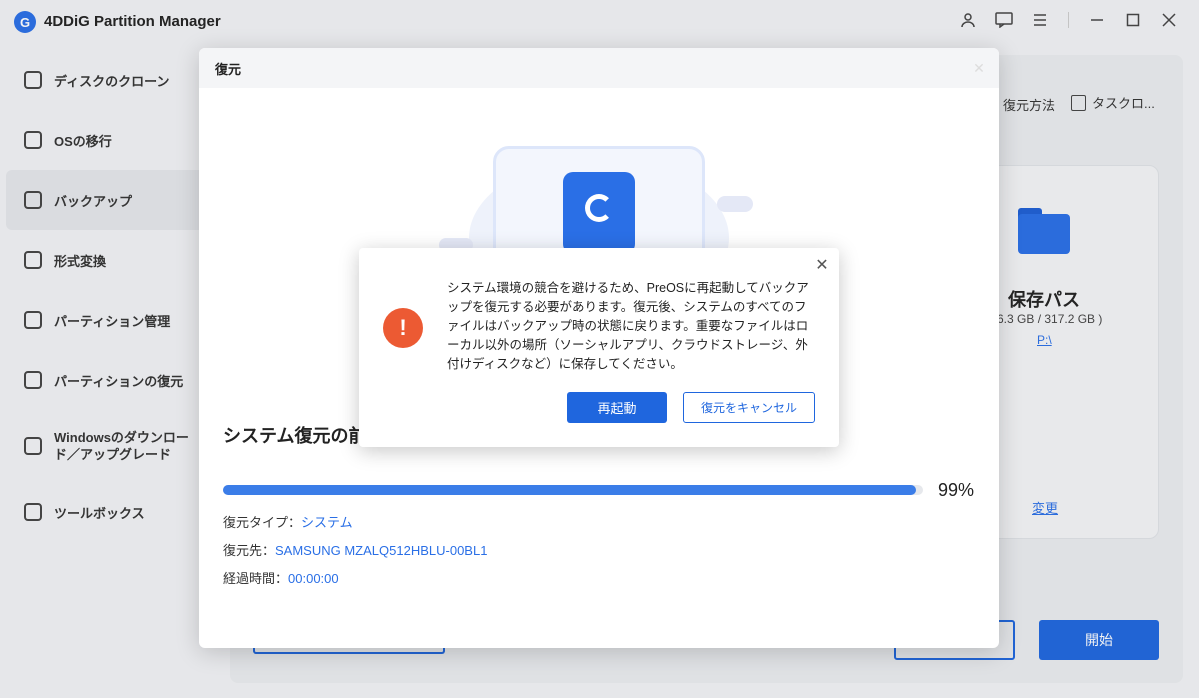  Describe the element at coordinates (569, 490) in the screenshot. I see `restore-progress-fill` at that location.